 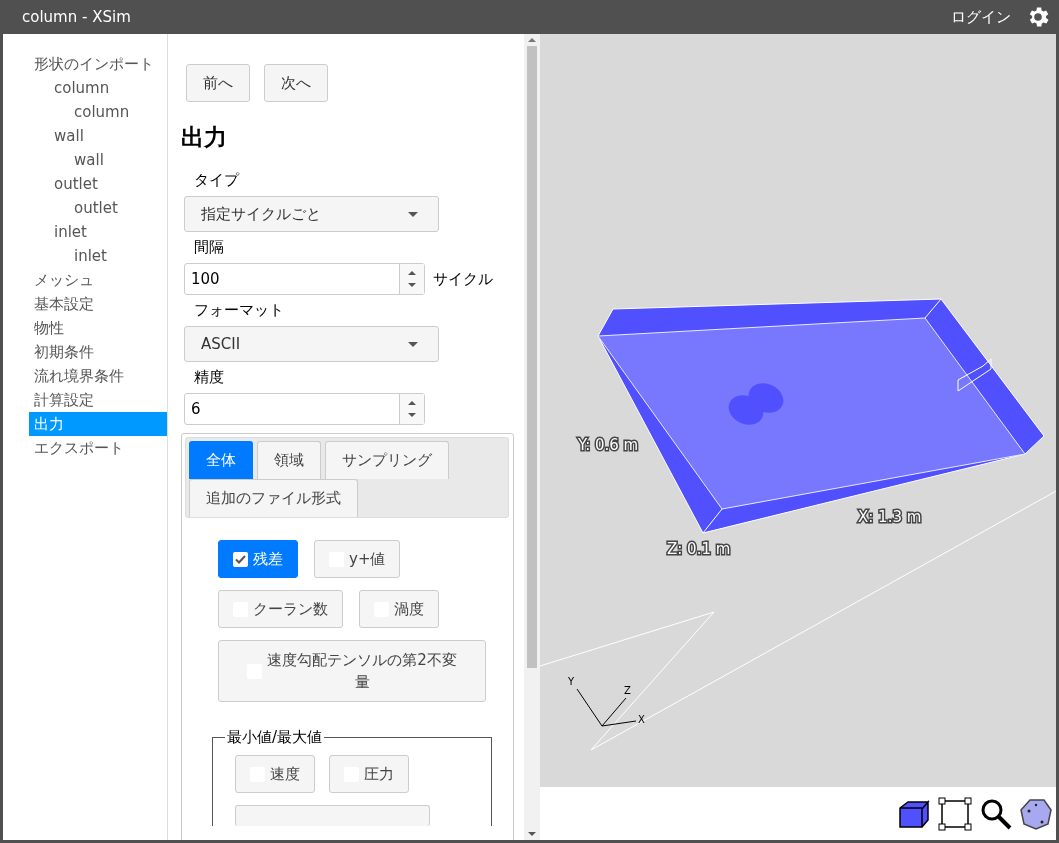 What do you see at coordinates (240, 559) in the screenshot?
I see `checkbox` at bounding box center [240, 559].